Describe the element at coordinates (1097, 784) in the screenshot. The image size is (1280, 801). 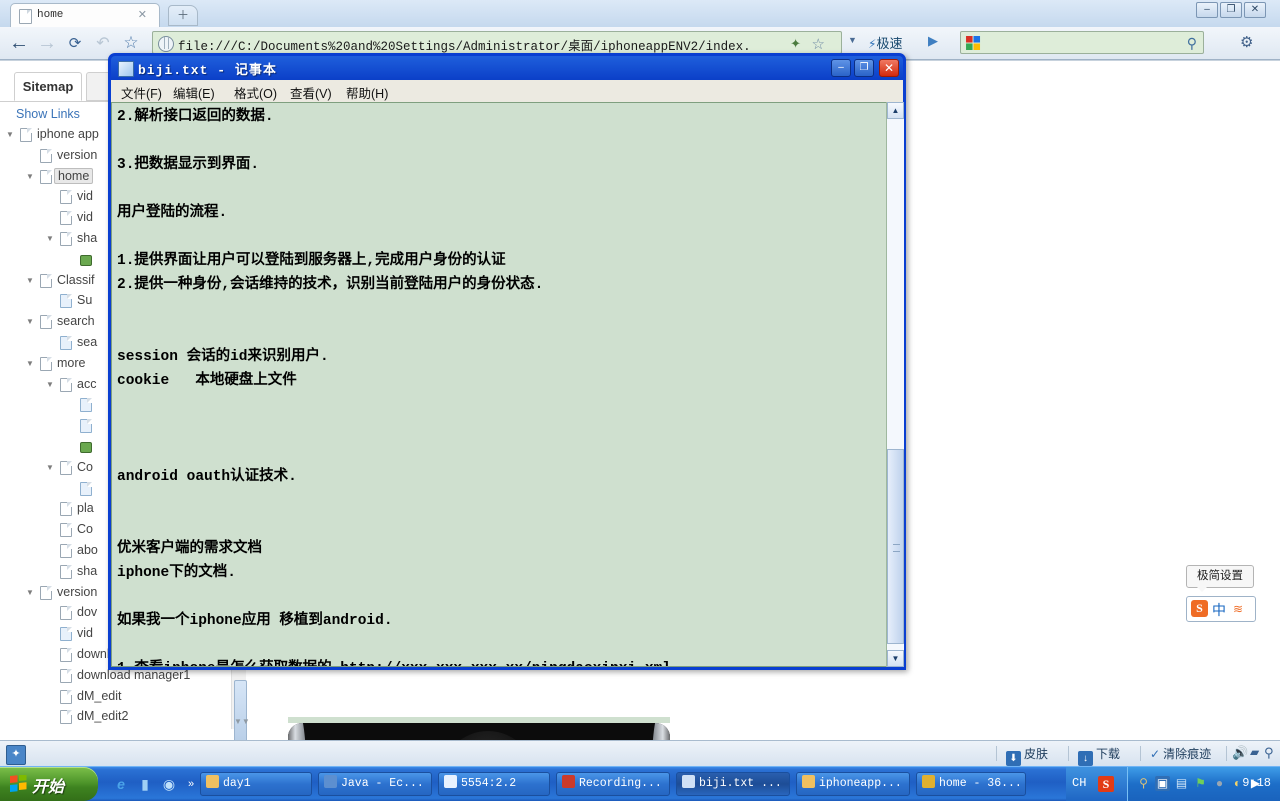
I see `language-bar: CH S` at that location.